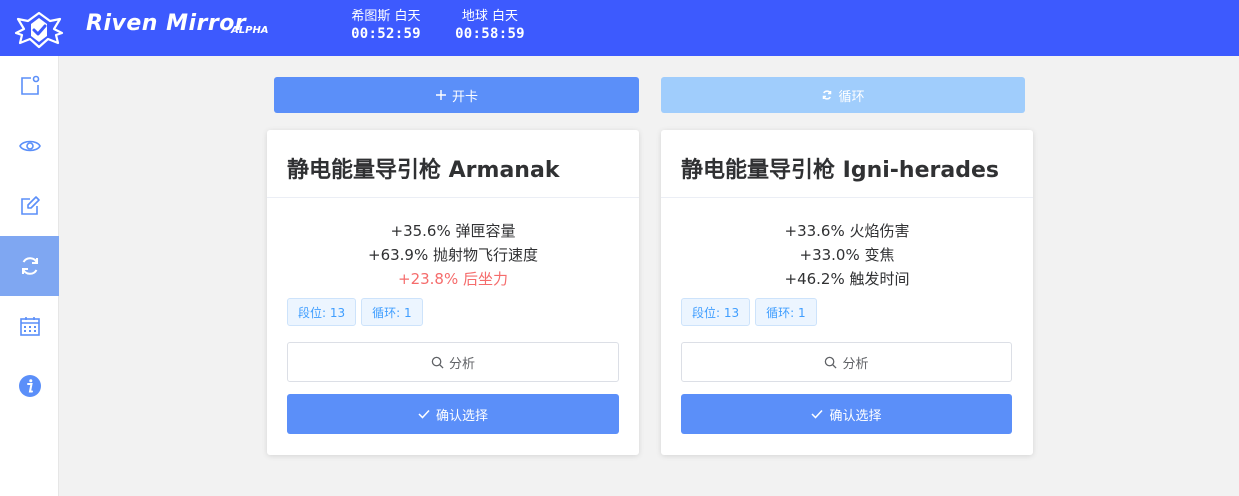 This screenshot has width=1239, height=496. Describe the element at coordinates (453, 279) in the screenshot. I see `stat-line-negative: +23.8% 后坐力` at that location.